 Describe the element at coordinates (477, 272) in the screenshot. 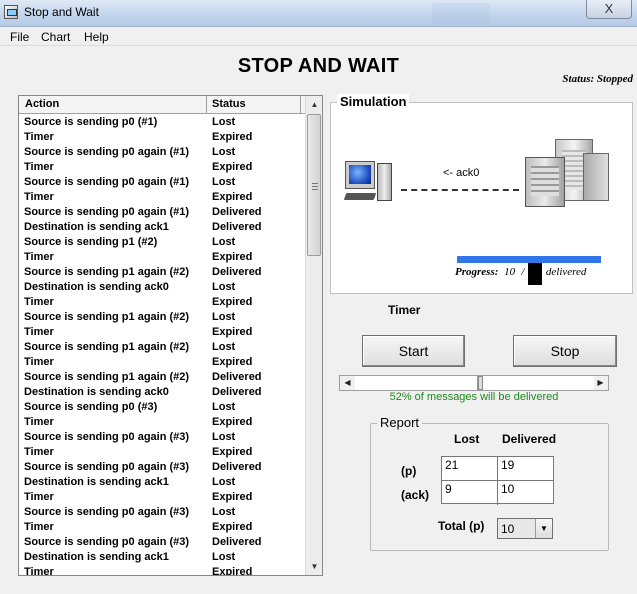

I see `progress-label: Progress:` at that location.